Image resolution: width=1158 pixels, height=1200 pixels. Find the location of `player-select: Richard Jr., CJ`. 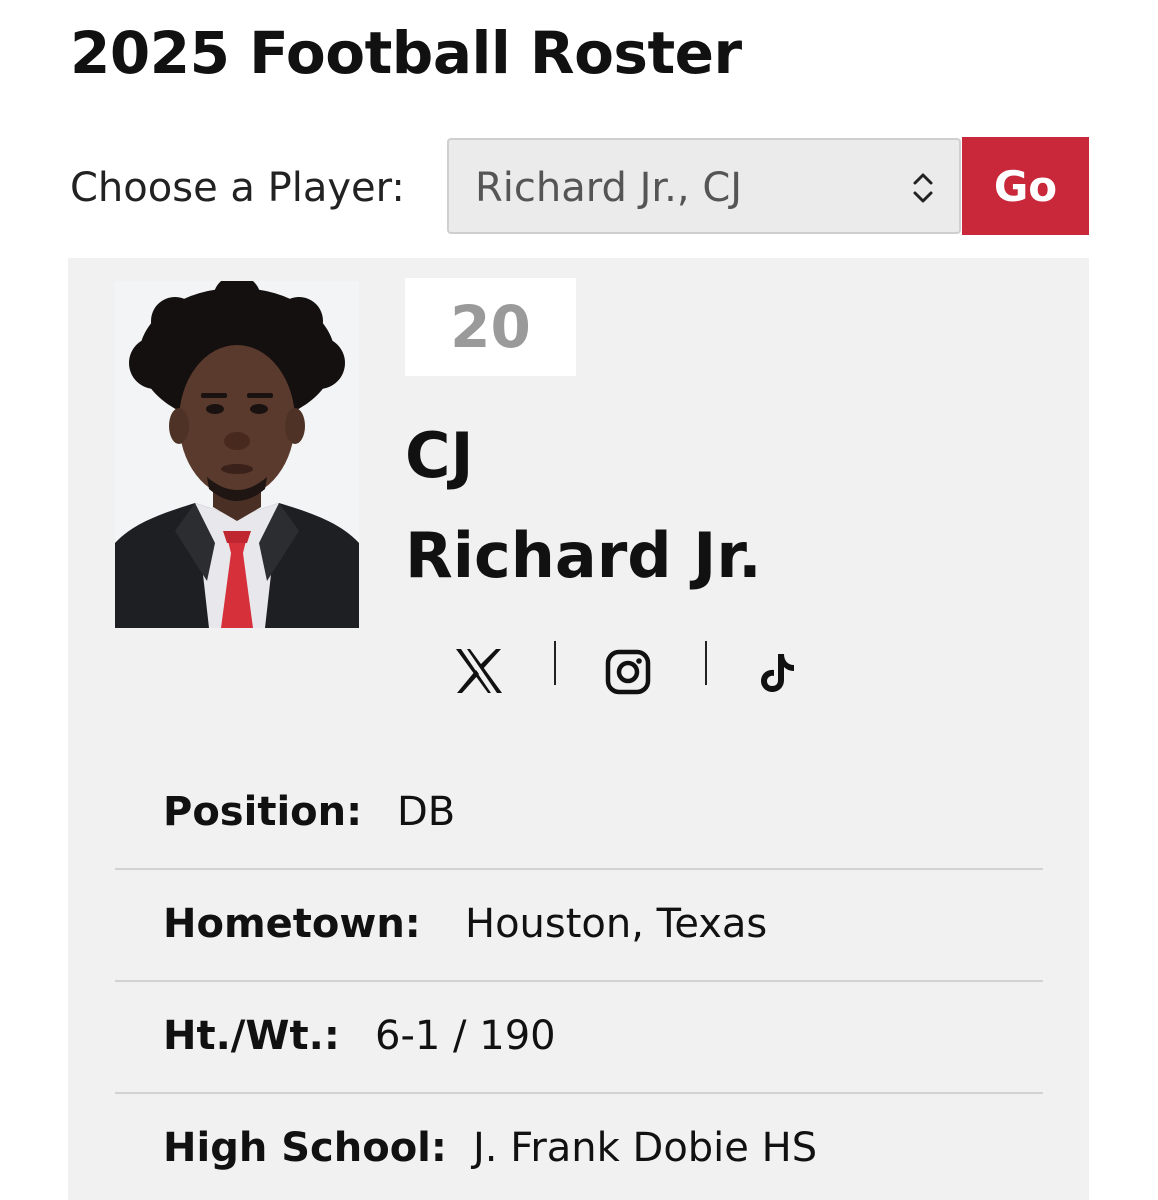

player-select: Richard Jr., CJ is located at coordinates (704, 186).